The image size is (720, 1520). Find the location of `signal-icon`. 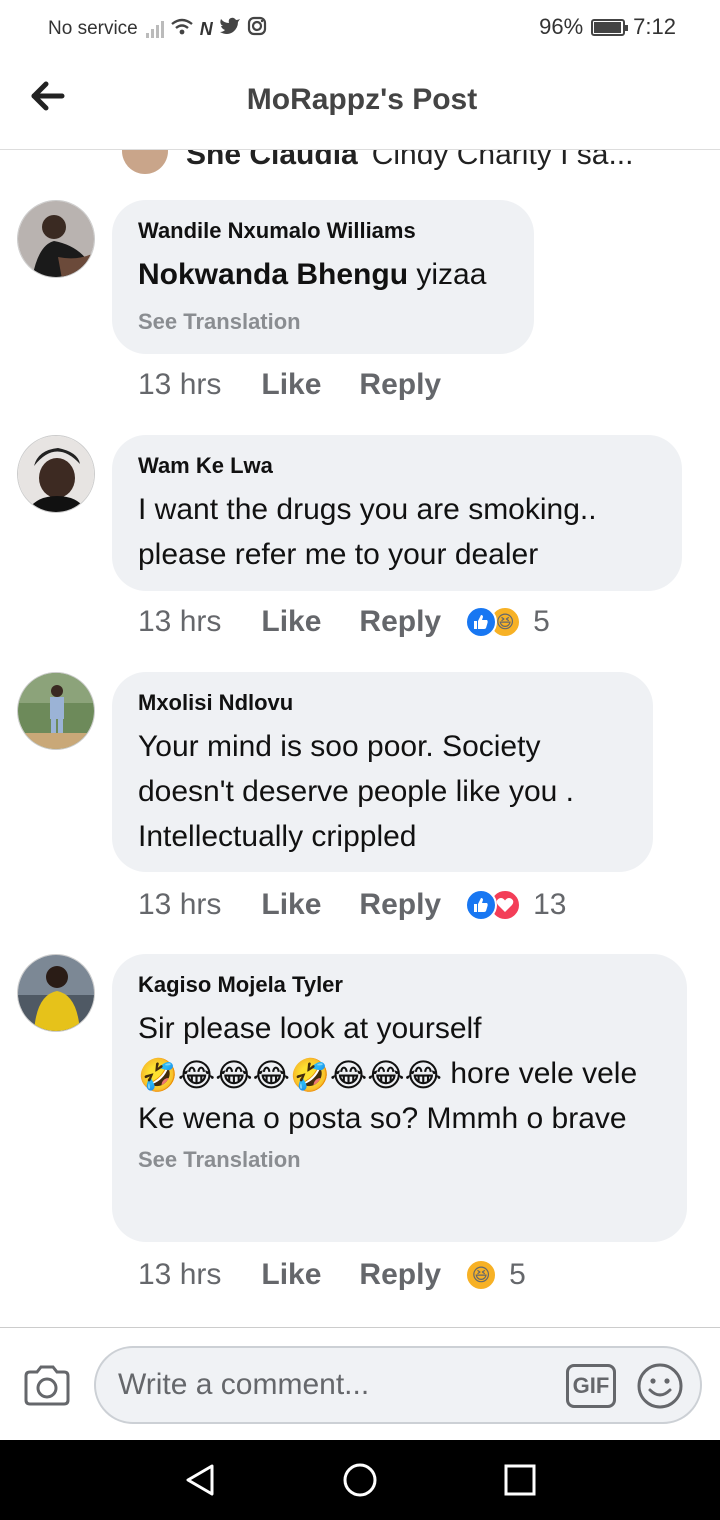

signal-icon is located at coordinates (154, 29).